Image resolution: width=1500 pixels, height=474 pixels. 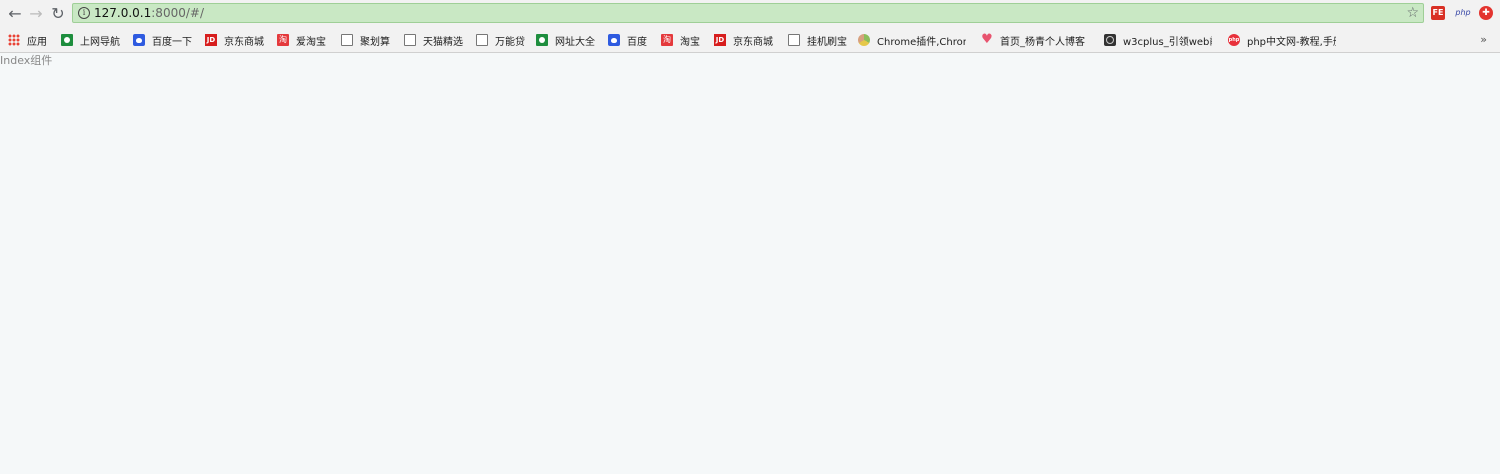 What do you see at coordinates (443, 42) in the screenshot?
I see `bookmark-label: 天猫精选` at bounding box center [443, 42].